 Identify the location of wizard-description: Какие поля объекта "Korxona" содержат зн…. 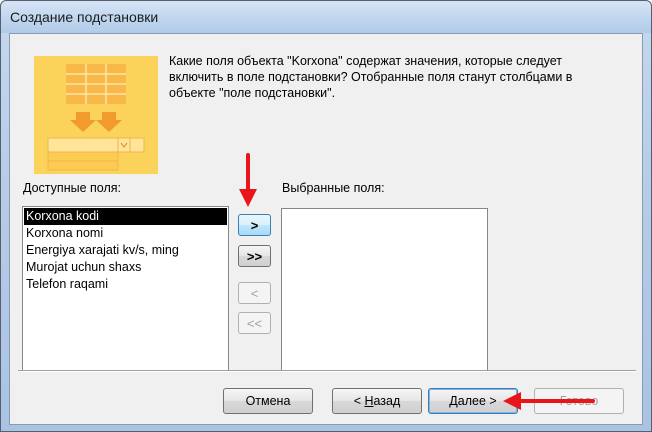
(371, 77).